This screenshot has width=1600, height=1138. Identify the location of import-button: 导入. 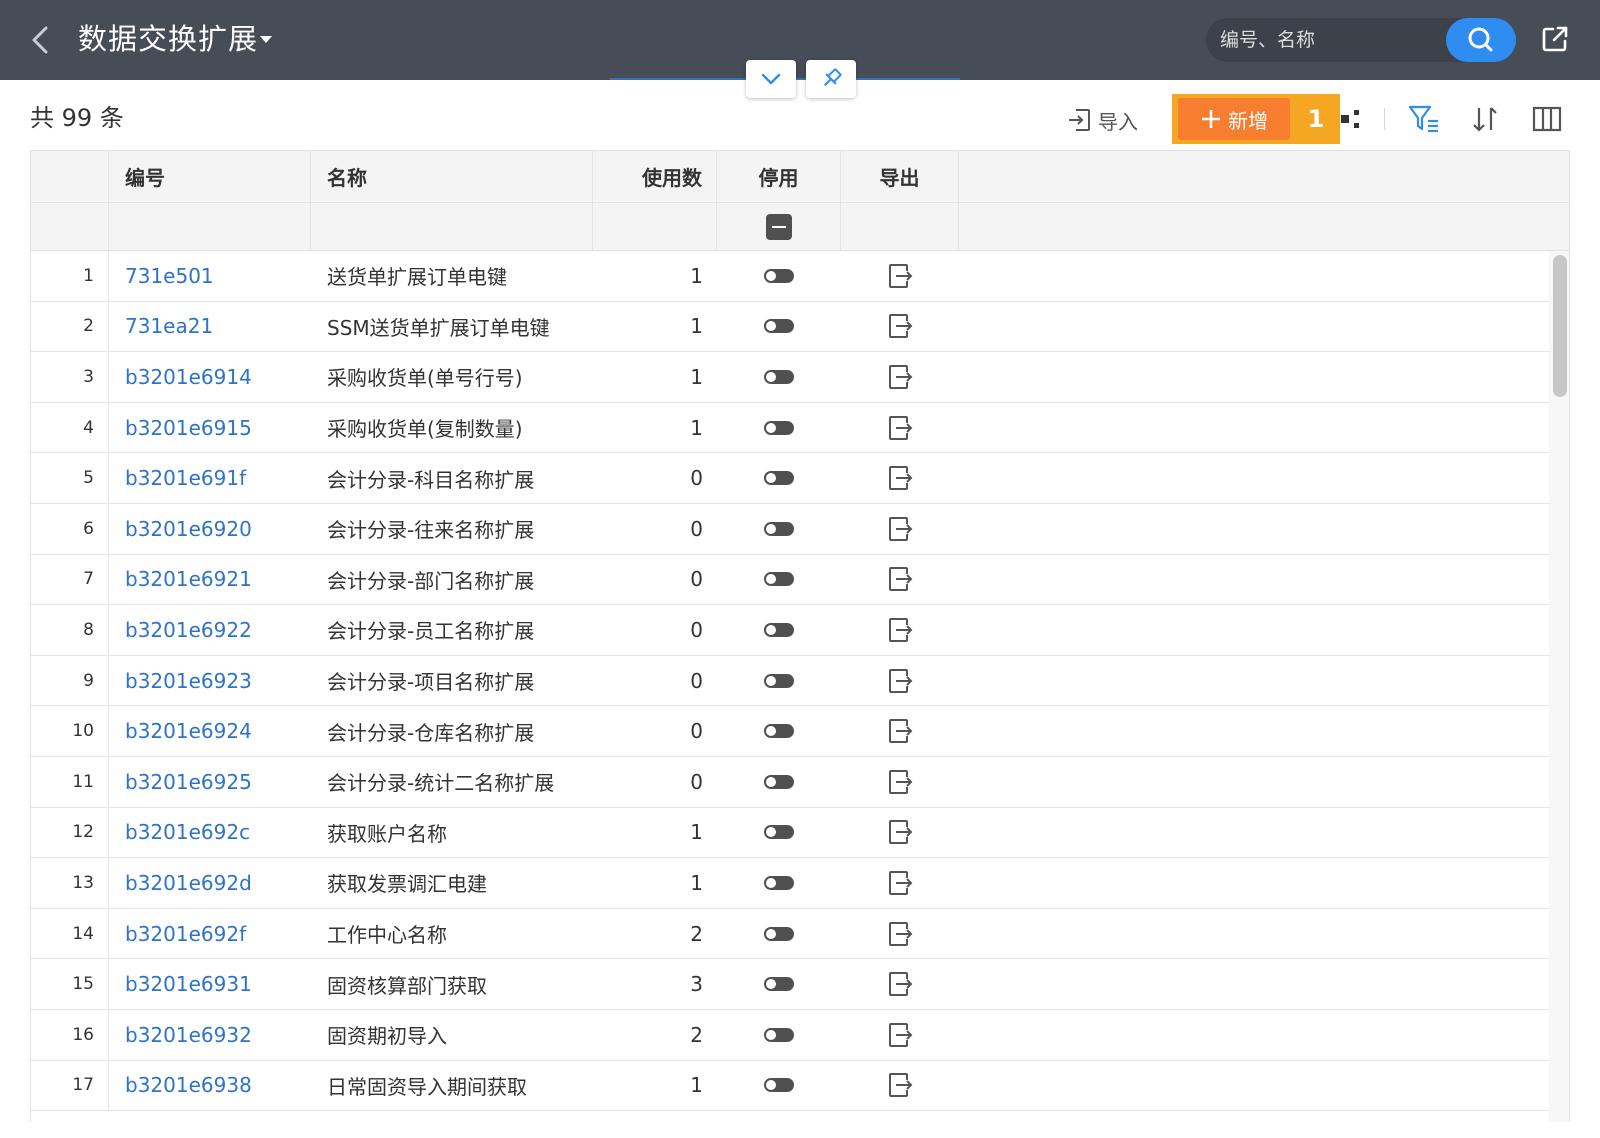
(1102, 120).